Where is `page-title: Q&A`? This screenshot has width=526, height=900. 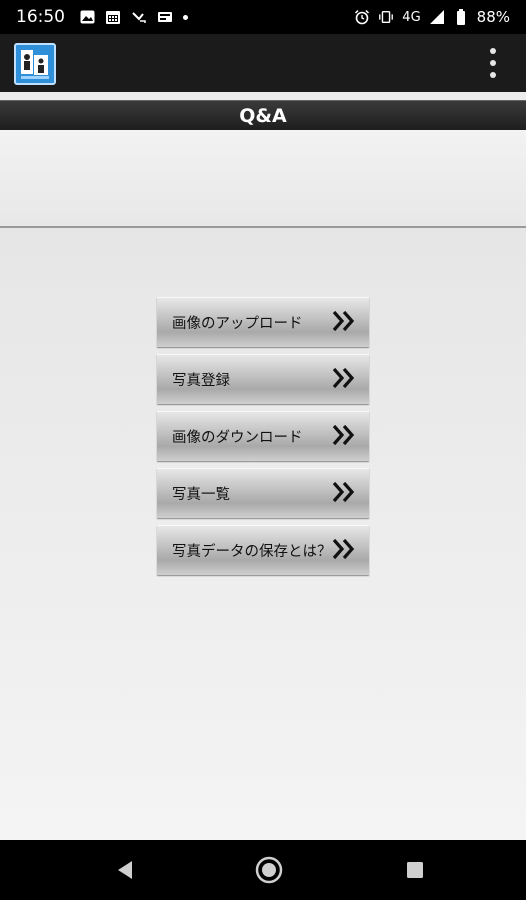
page-title: Q&A is located at coordinates (263, 115).